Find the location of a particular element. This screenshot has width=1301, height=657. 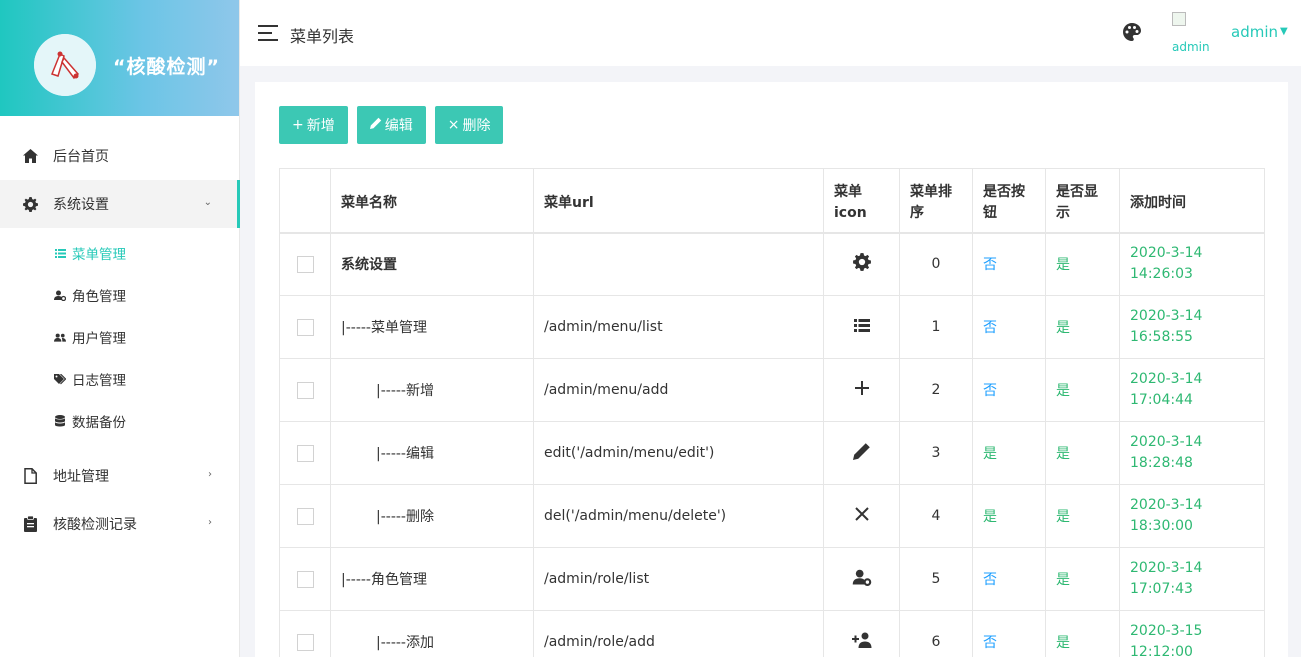

sidebar-item-label: 系统设置 is located at coordinates (81, 205).